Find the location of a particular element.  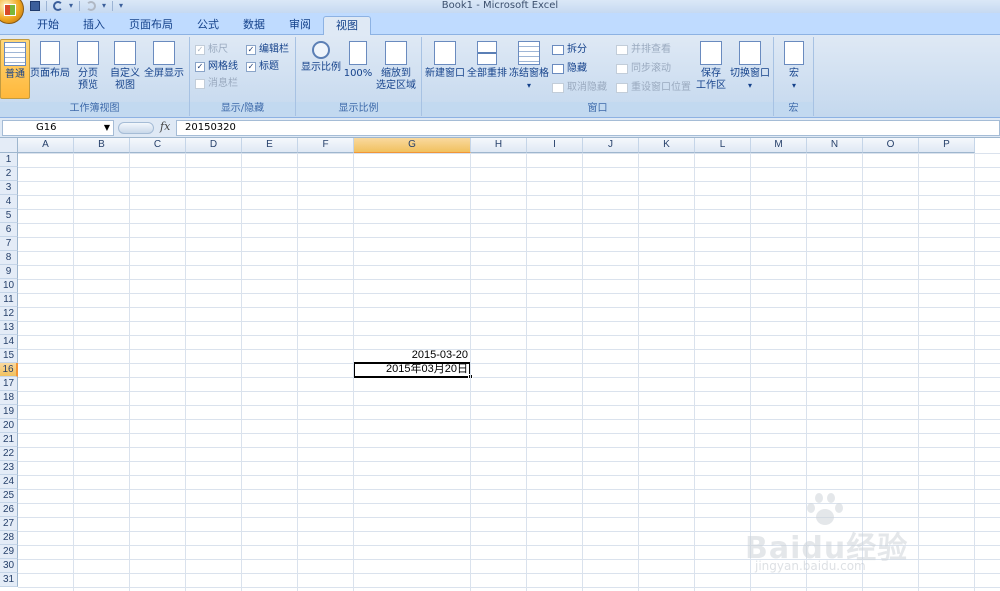

undo-dropdown-icon: ▾ is located at coordinates (71, 6).